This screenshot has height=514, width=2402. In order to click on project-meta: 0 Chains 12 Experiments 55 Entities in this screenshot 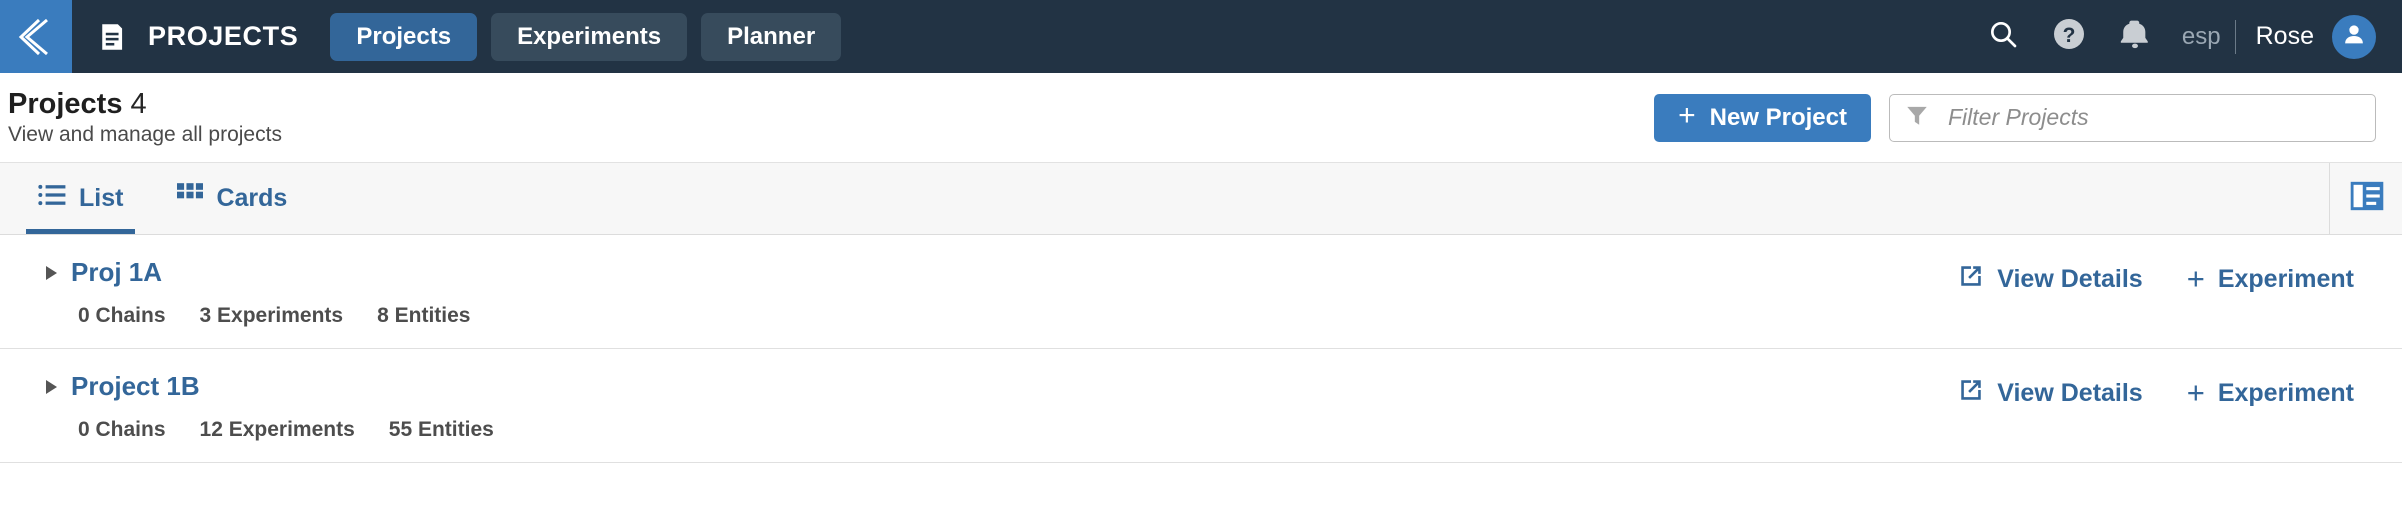, I will do `click(260, 430)`.